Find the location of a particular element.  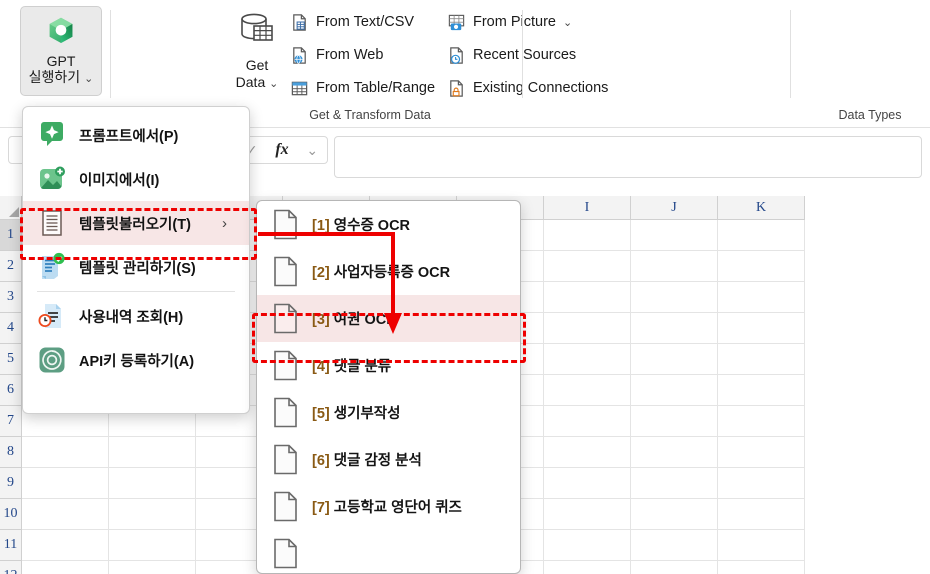

menu-item-image: 이미지에서(I) is located at coordinates (136, 179).